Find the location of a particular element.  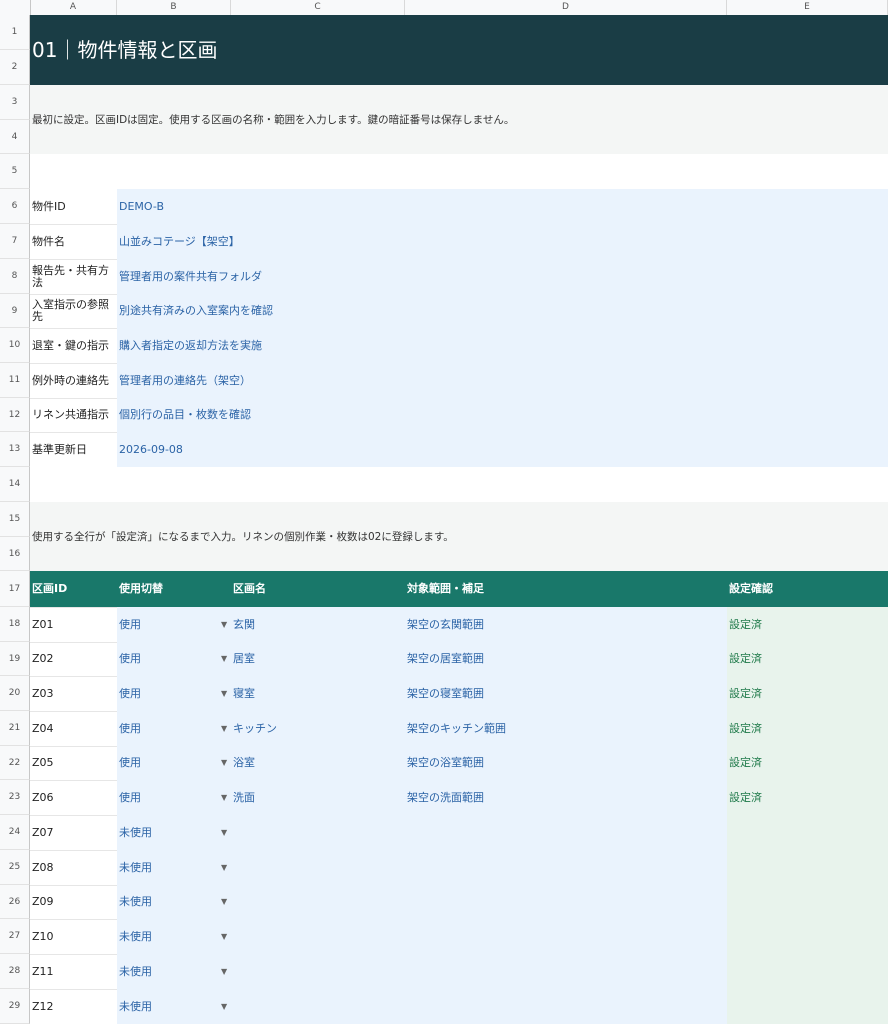

row-header-19: 19 is located at coordinates (15, 659).